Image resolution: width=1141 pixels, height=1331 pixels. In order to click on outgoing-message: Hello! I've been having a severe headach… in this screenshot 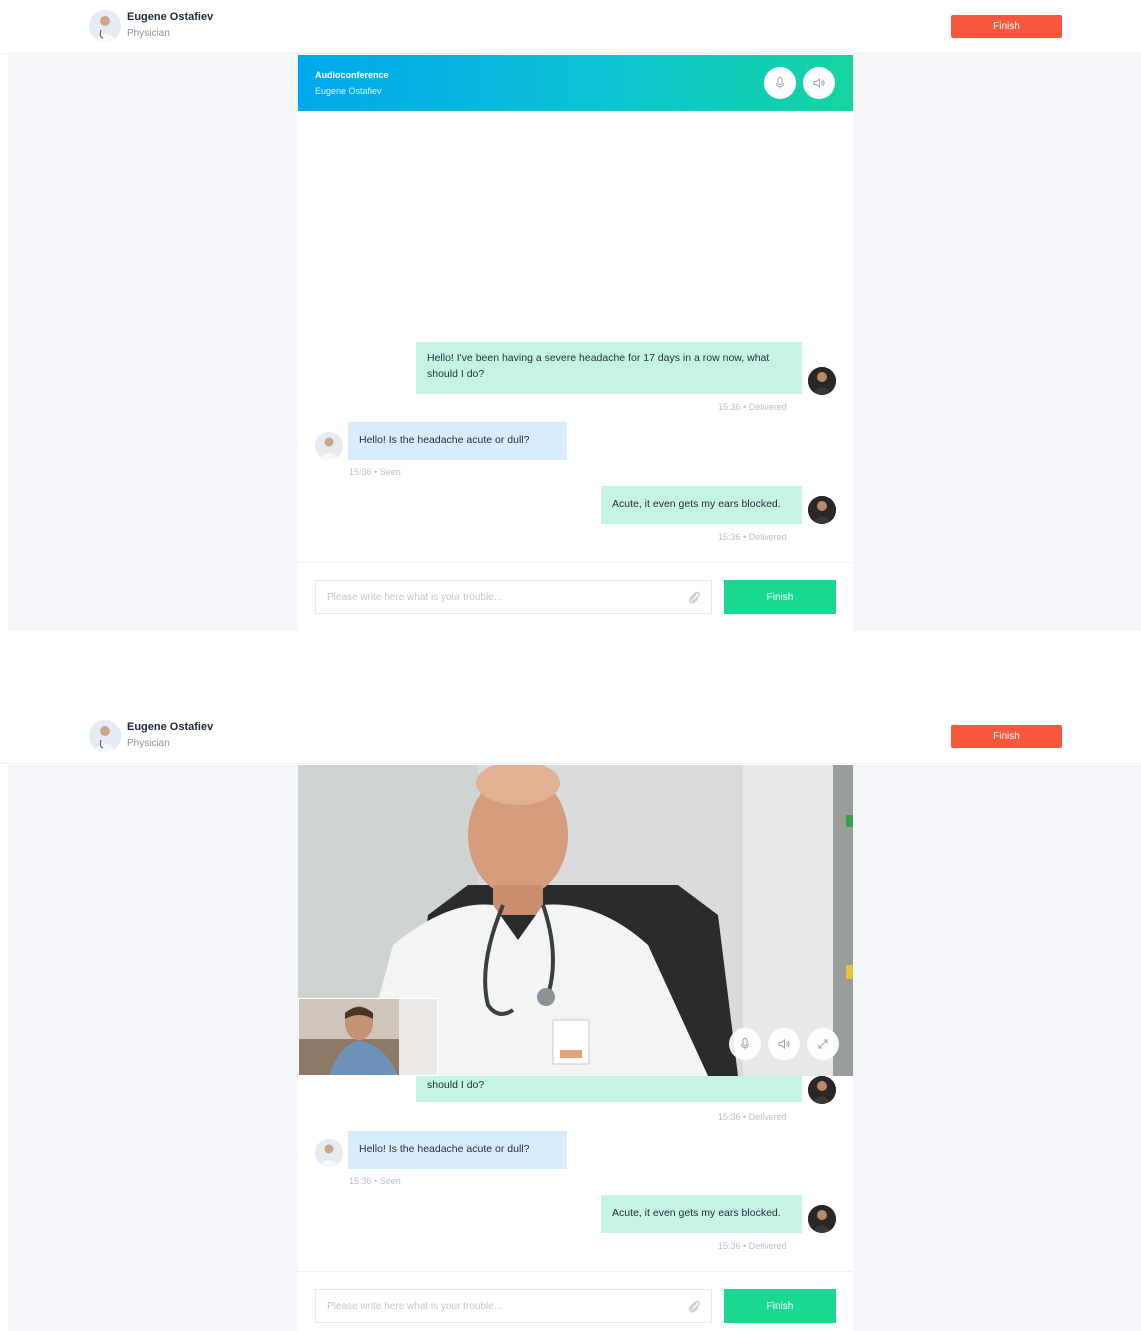, I will do `click(609, 368)`.